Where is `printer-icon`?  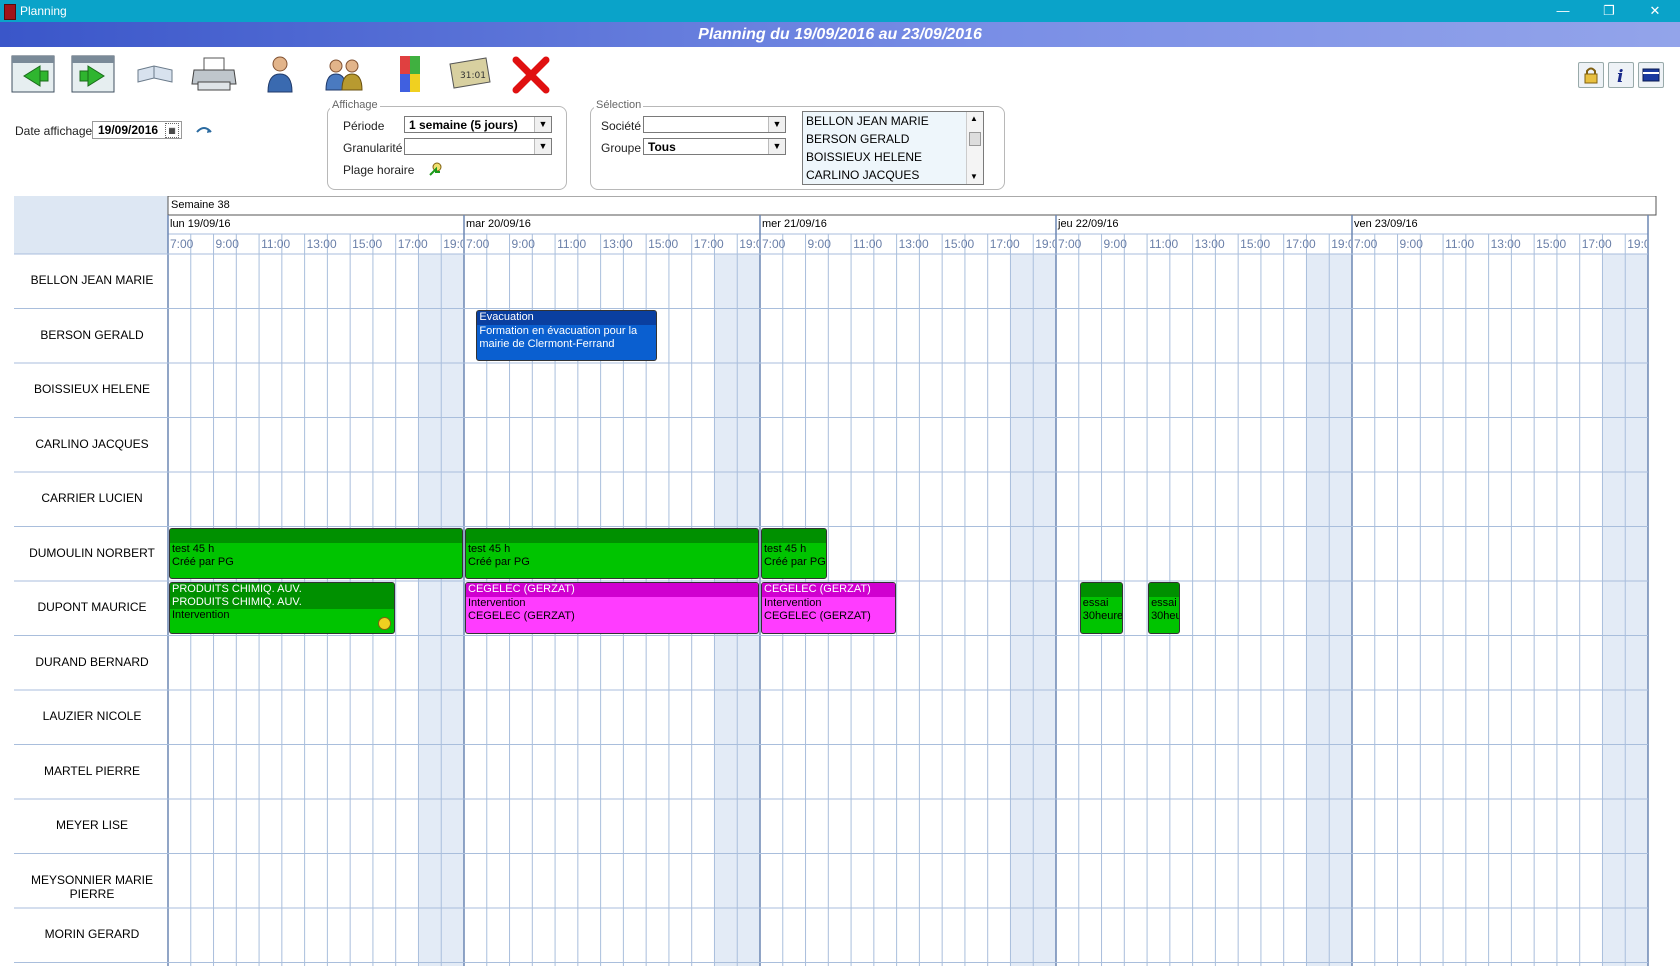 printer-icon is located at coordinates (214, 74).